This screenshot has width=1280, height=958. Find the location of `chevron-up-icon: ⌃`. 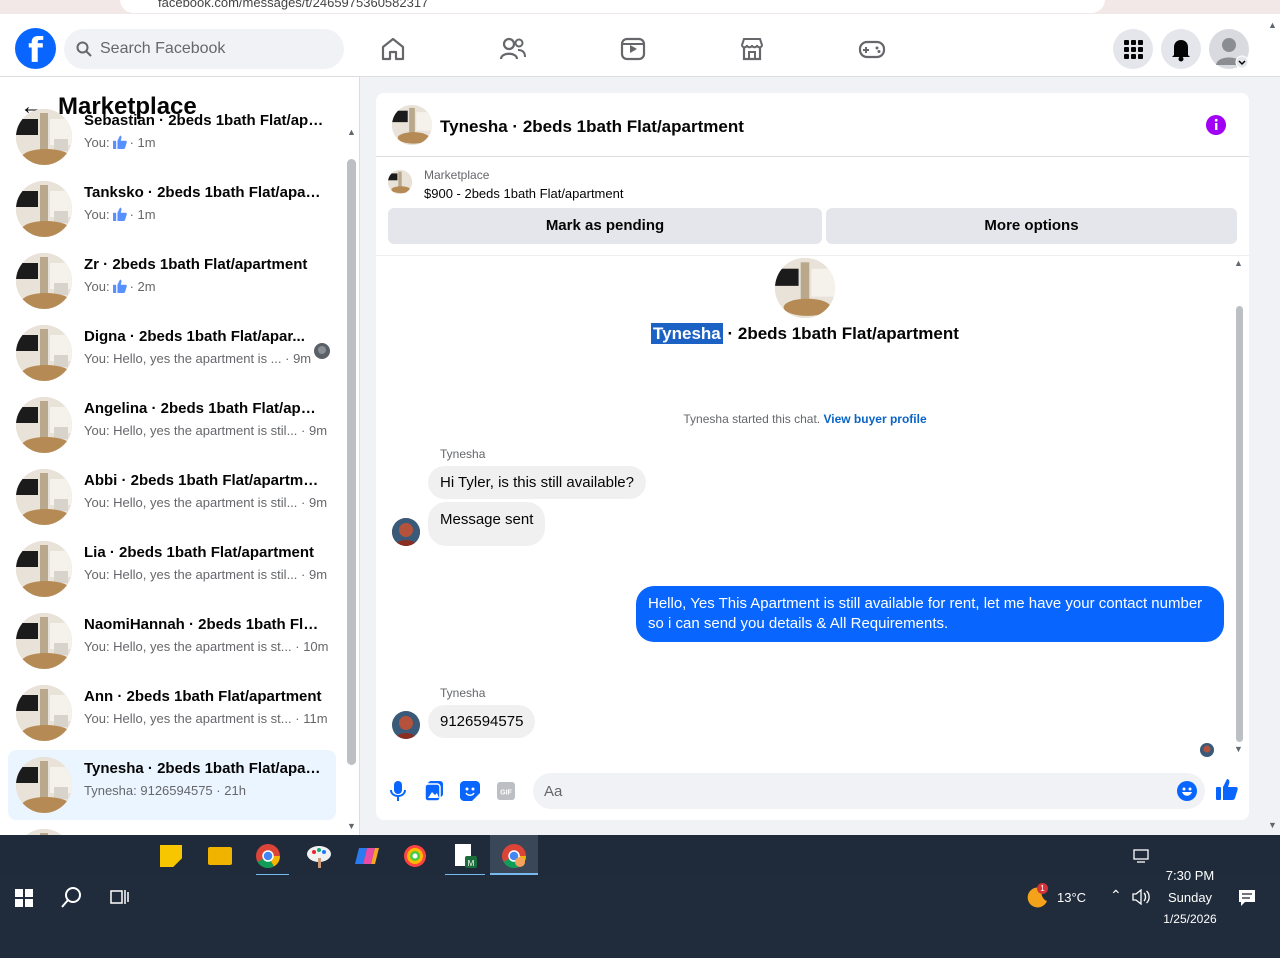

chevron-up-icon: ⌃ is located at coordinates (1116, 895).